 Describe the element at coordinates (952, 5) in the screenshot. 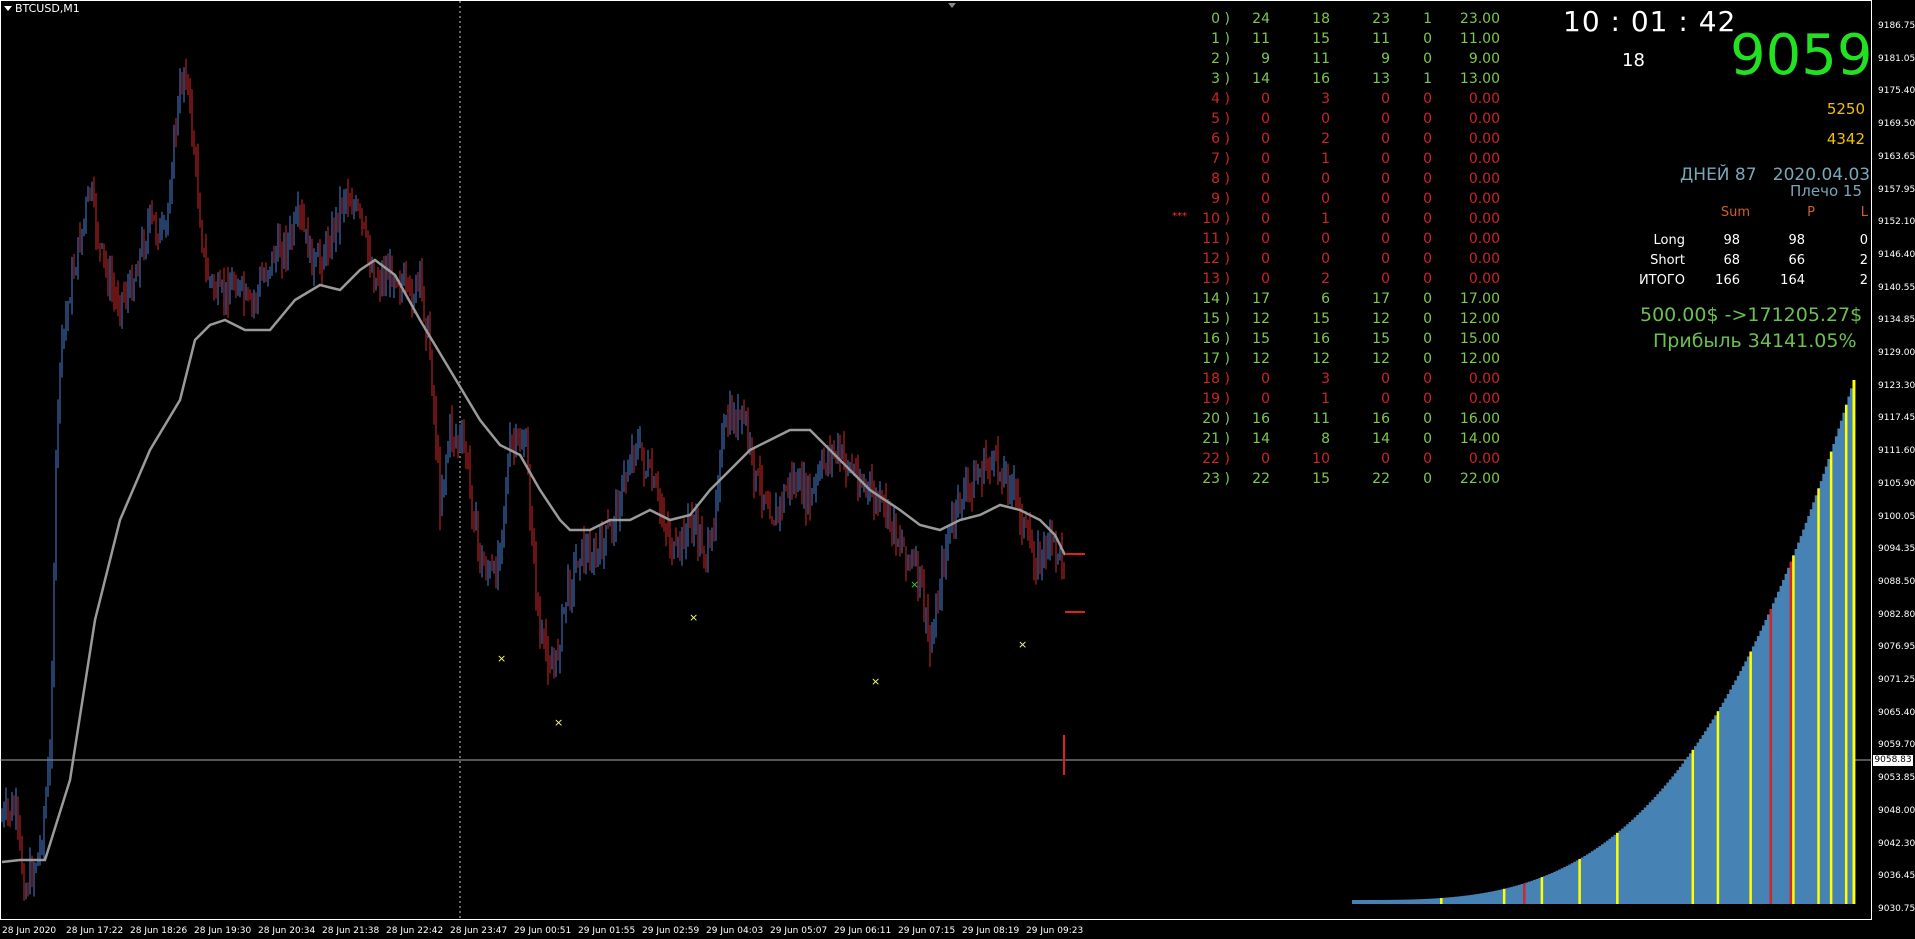

I see `shift-marker-icon` at that location.